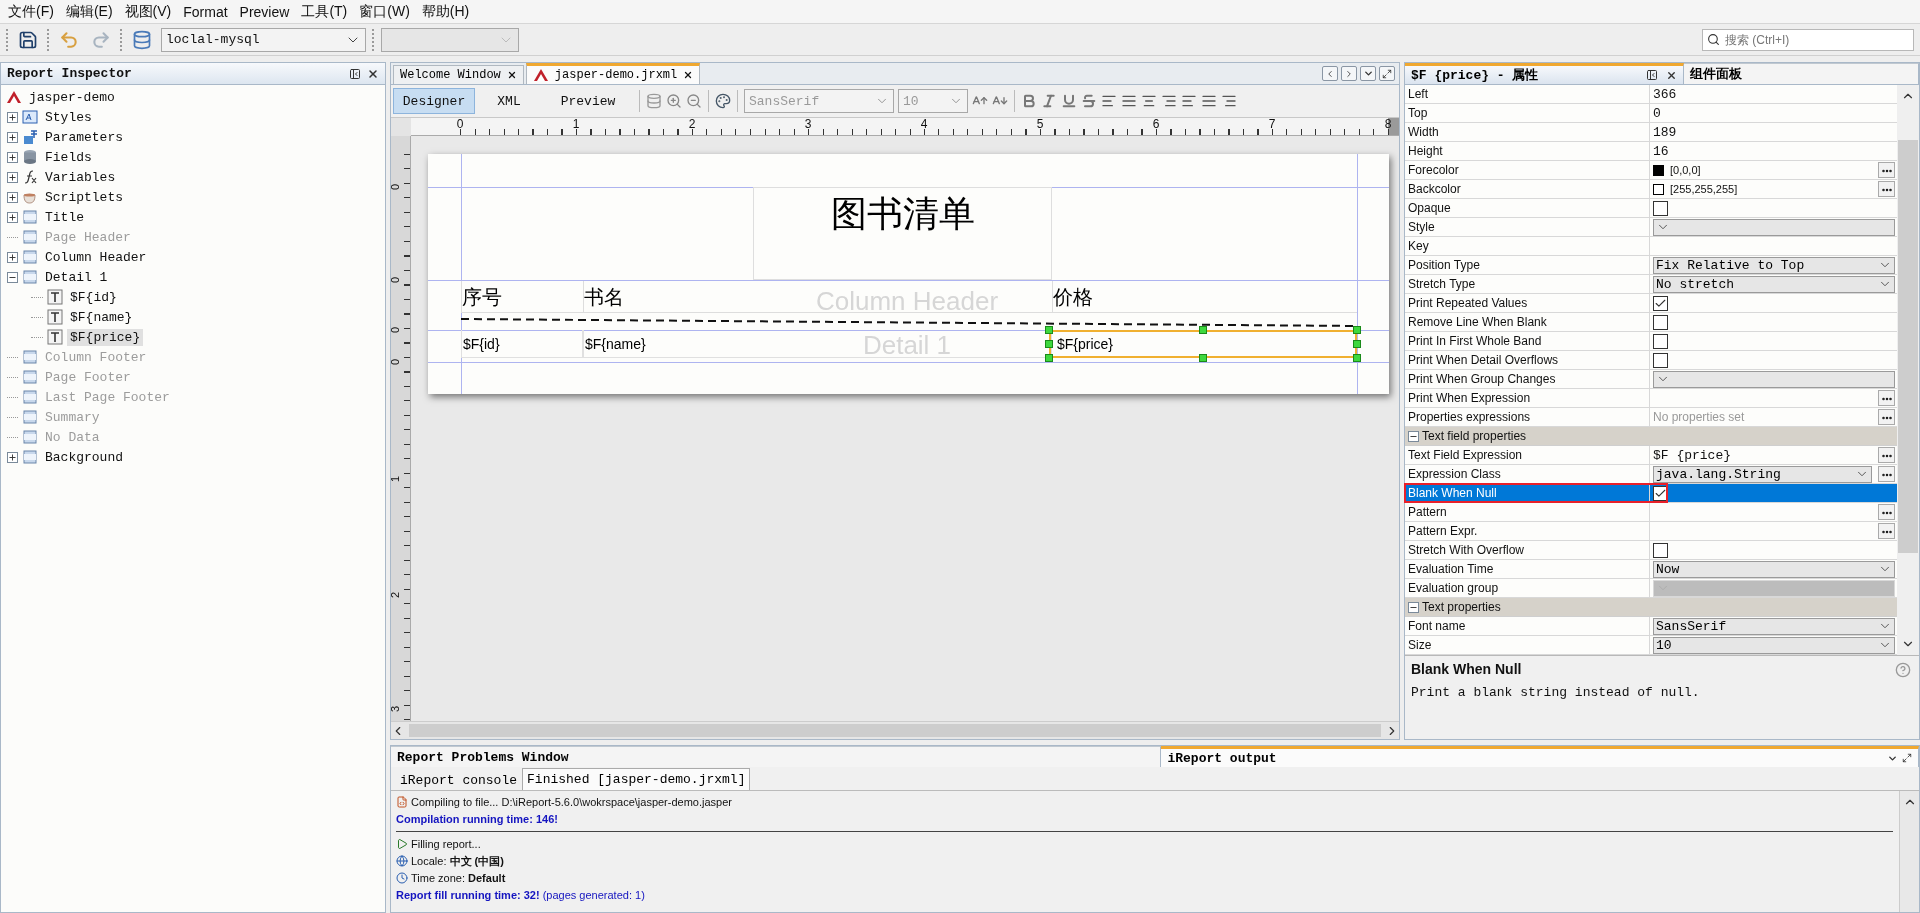 This screenshot has width=1920, height=913. Describe the element at coordinates (1651, 132) in the screenshot. I see `property-row: Width 189` at that location.